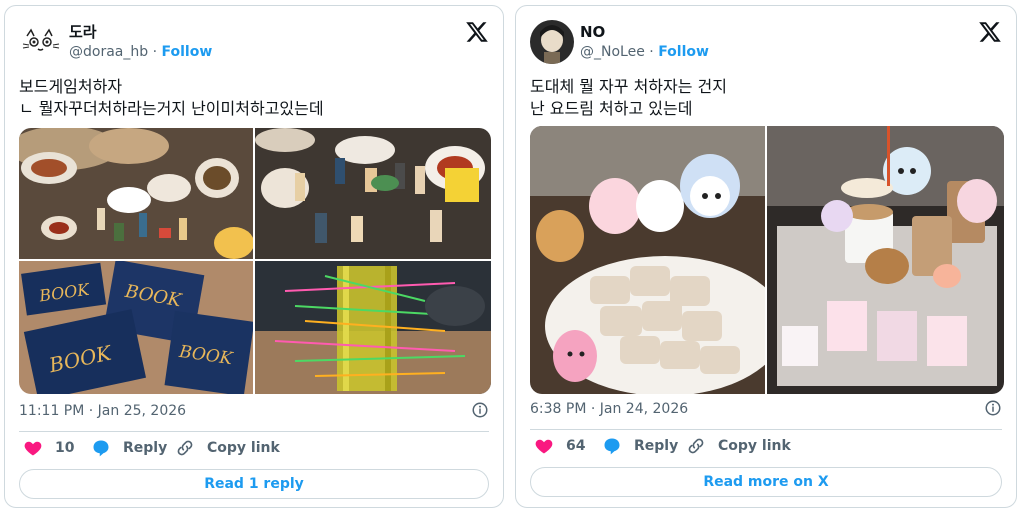  What do you see at coordinates (254, 484) in the screenshot?
I see `read-replies-button: Read 1 reply` at bounding box center [254, 484].